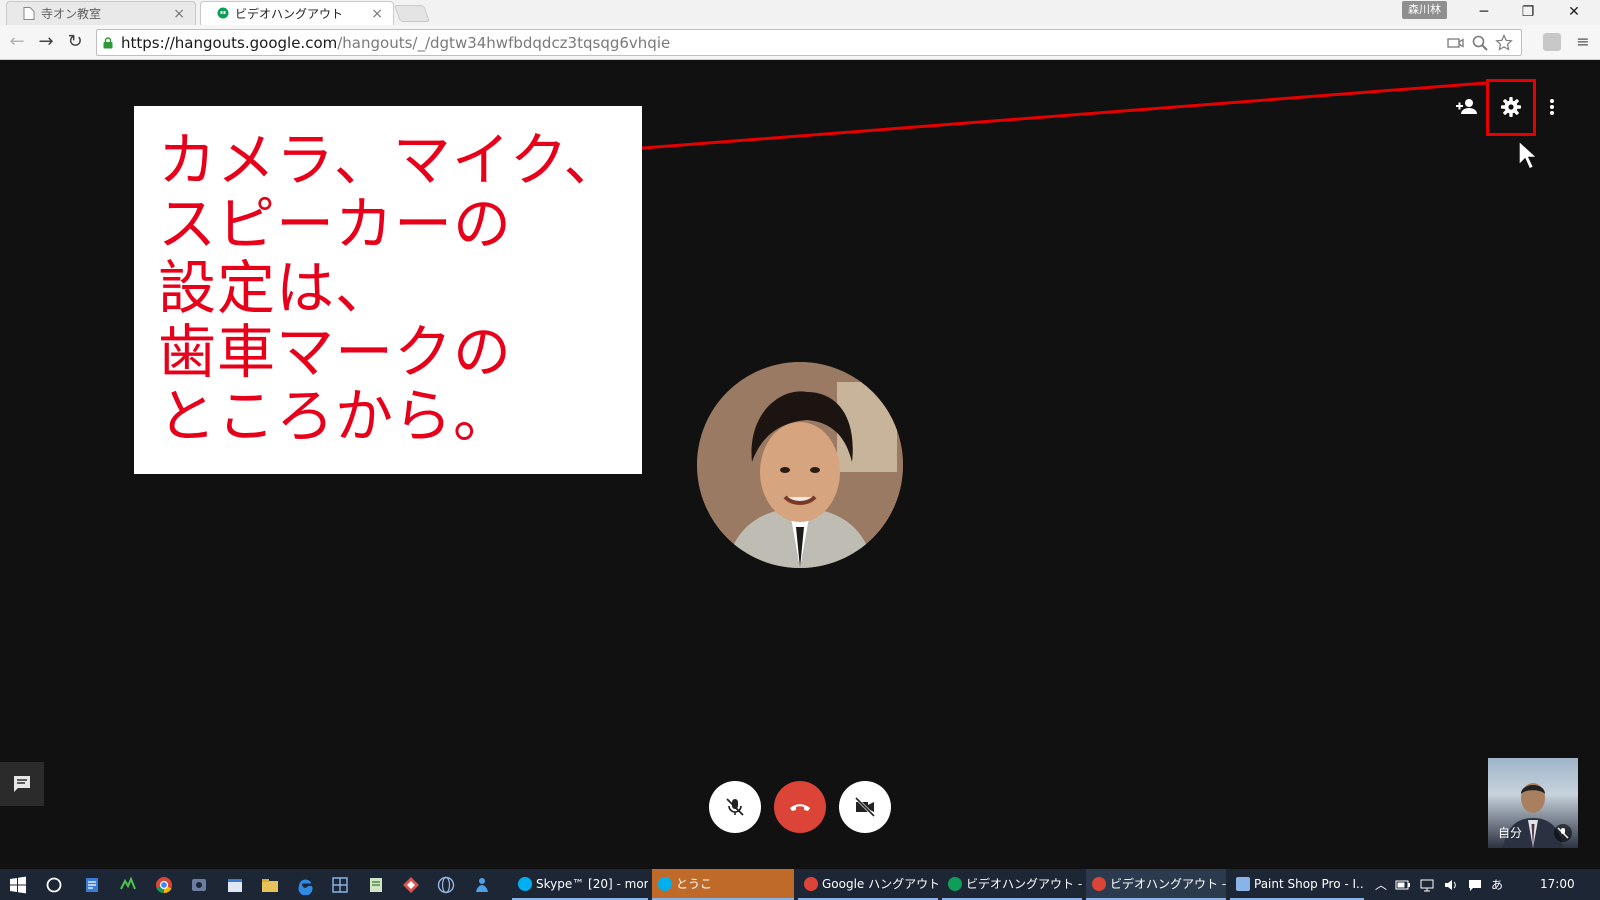 Image resolution: width=1600 pixels, height=900 pixels. Describe the element at coordinates (17, 42) in the screenshot. I see `back-icon: ←` at that location.